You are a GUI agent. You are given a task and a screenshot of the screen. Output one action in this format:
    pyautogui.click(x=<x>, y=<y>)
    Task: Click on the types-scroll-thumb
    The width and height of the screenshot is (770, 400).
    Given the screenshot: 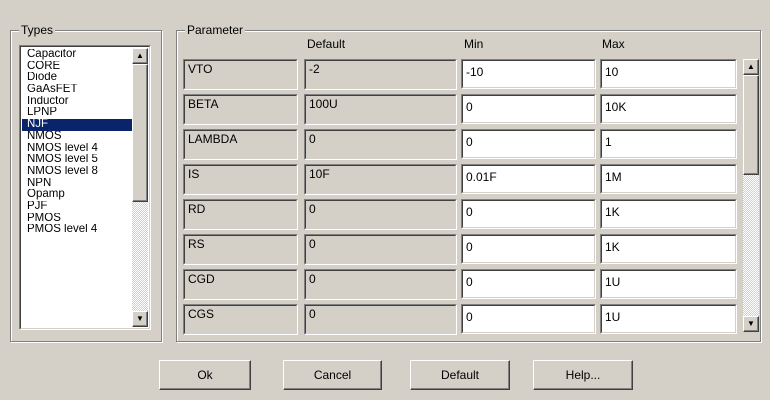 What is the action you would take?
    pyautogui.click(x=140, y=133)
    